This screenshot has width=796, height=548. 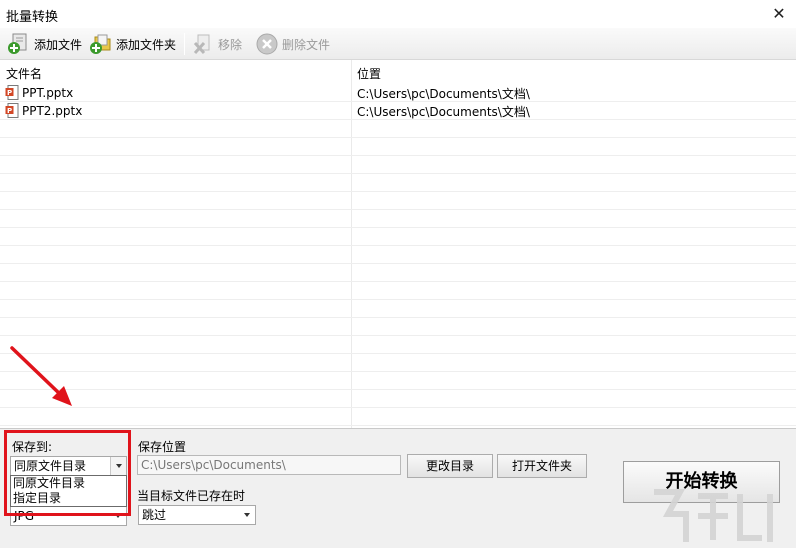 I want to click on add-file-button: 添加文件, so click(x=45, y=44).